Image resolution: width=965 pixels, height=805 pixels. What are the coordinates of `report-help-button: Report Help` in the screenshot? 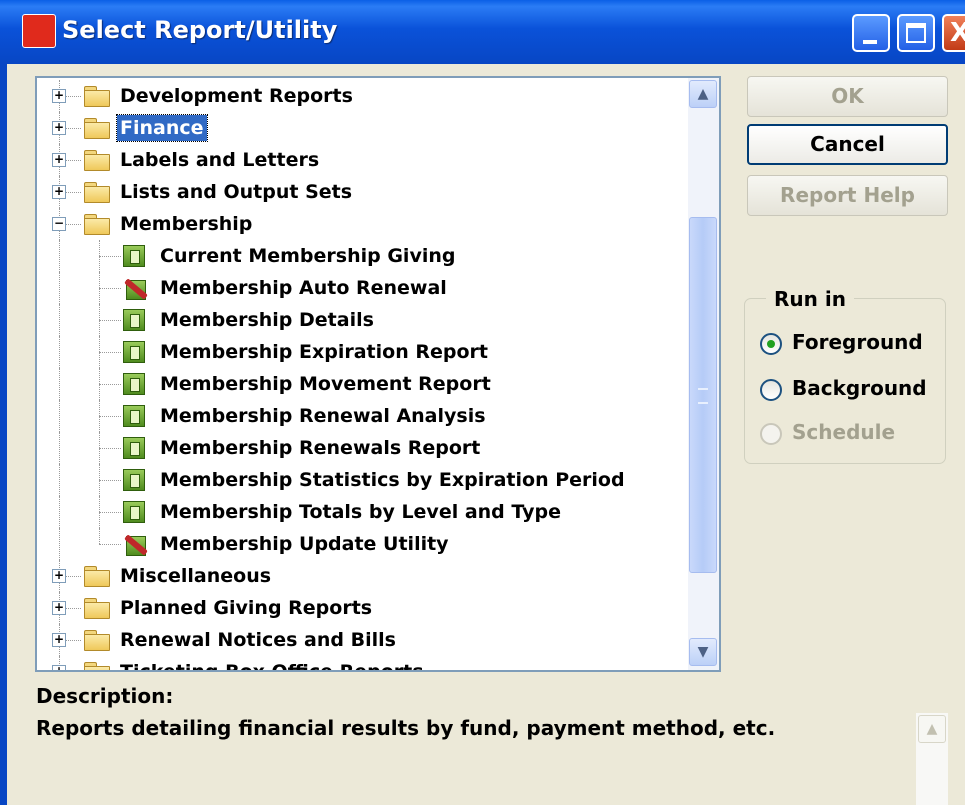 It's located at (847, 195).